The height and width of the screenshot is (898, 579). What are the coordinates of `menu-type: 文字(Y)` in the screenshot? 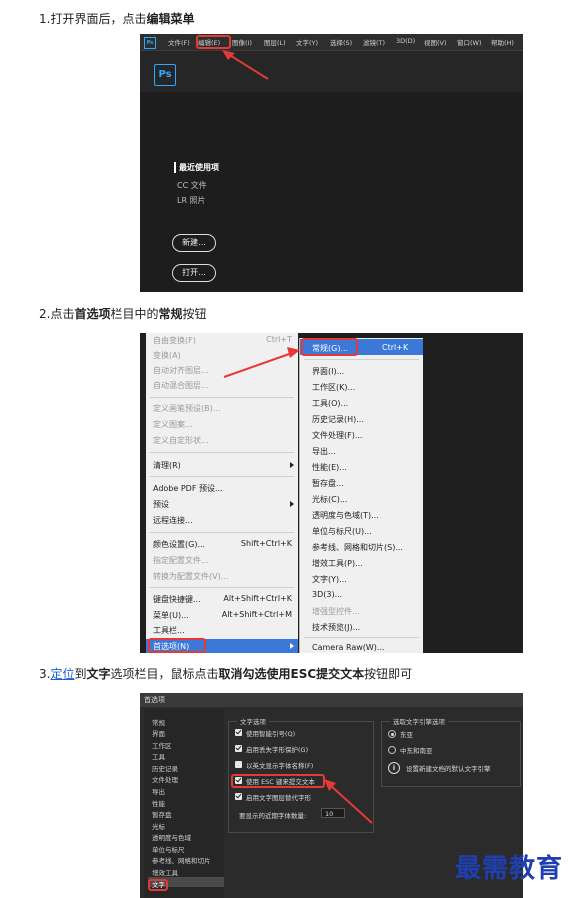 It's located at (307, 42).